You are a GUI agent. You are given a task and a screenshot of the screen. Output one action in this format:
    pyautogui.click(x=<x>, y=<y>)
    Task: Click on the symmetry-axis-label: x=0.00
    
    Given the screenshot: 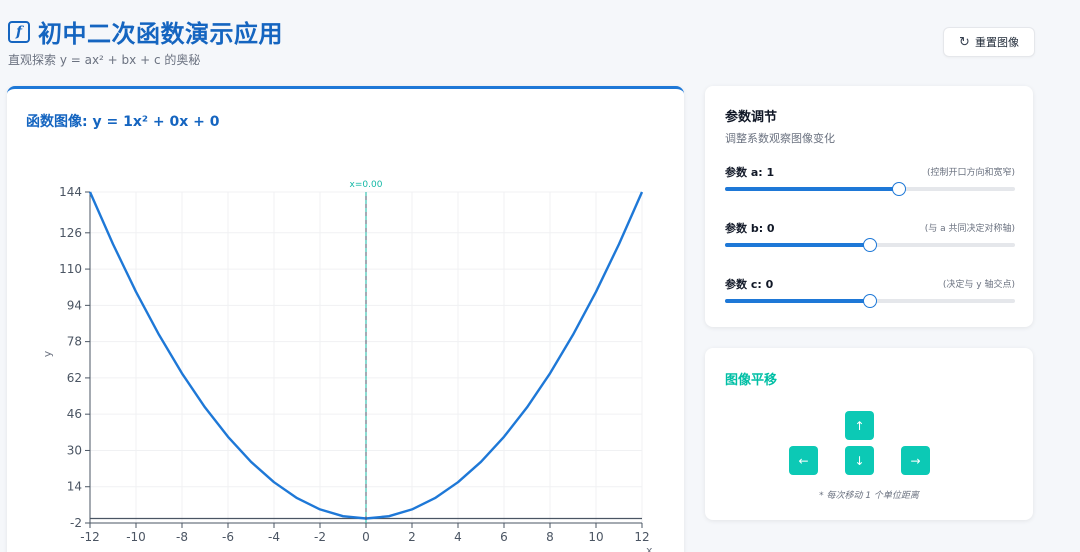 What is the action you would take?
    pyautogui.click(x=366, y=185)
    